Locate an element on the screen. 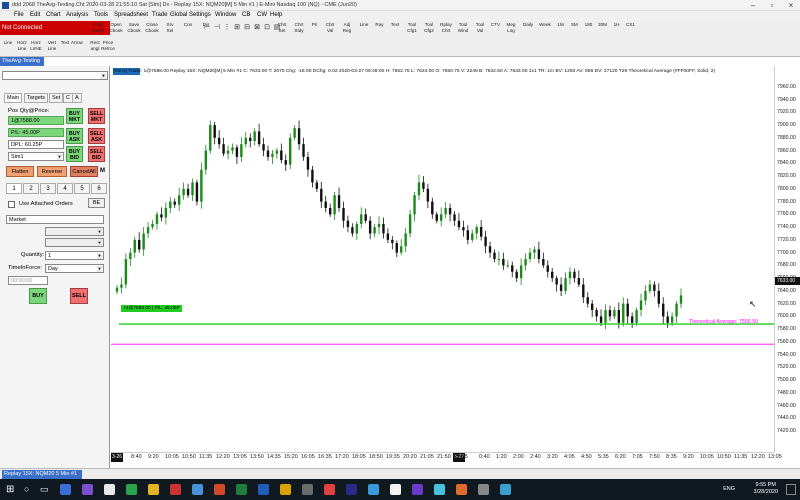  toolbar-con-button: Con is located at coordinates (188, 29).